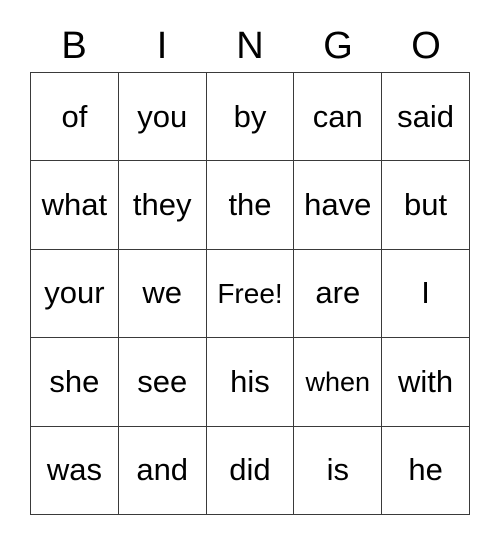  I want to click on bingo-cell-b1: of, so click(75, 117).